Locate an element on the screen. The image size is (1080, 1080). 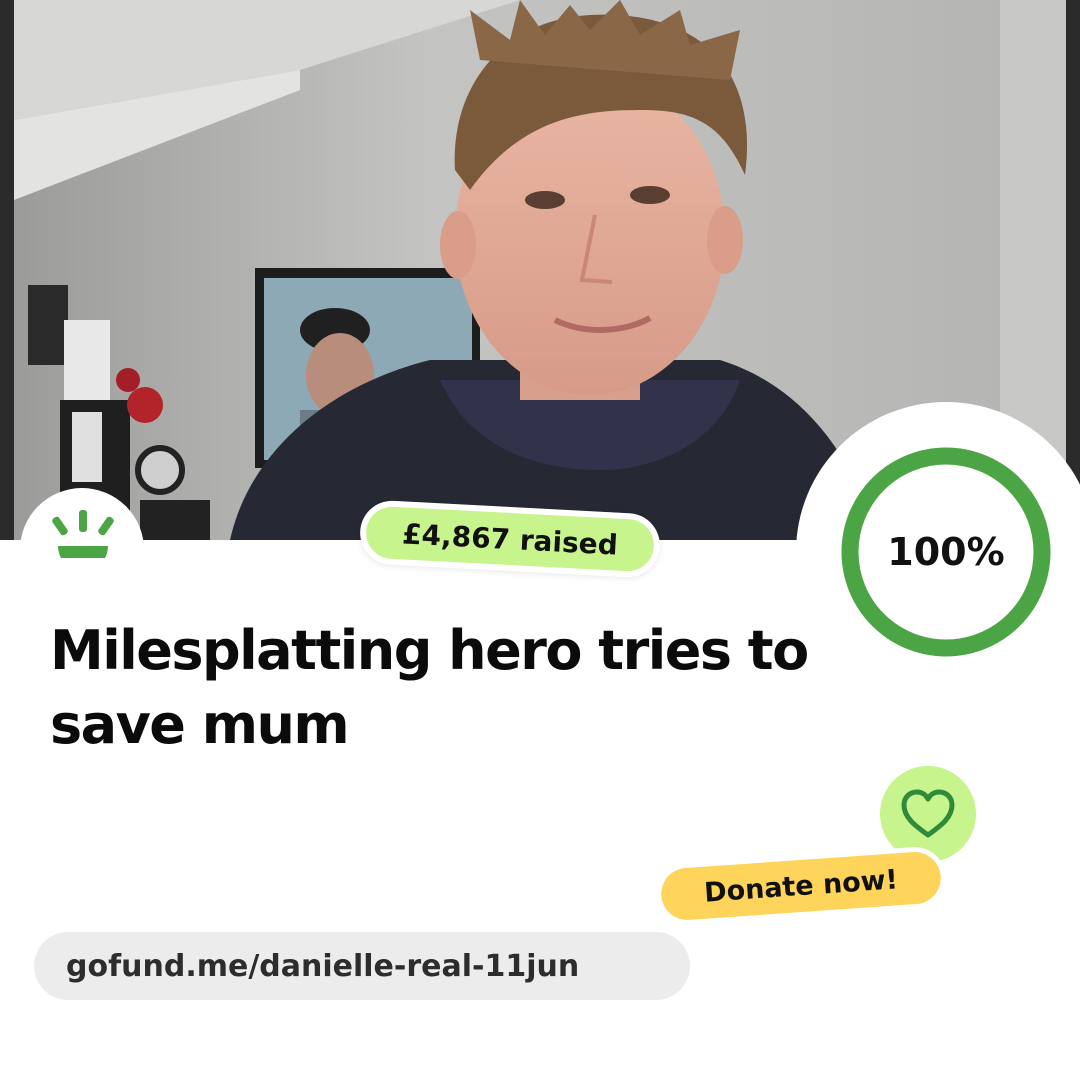
photo-frame-right is located at coordinates (1073, 270).